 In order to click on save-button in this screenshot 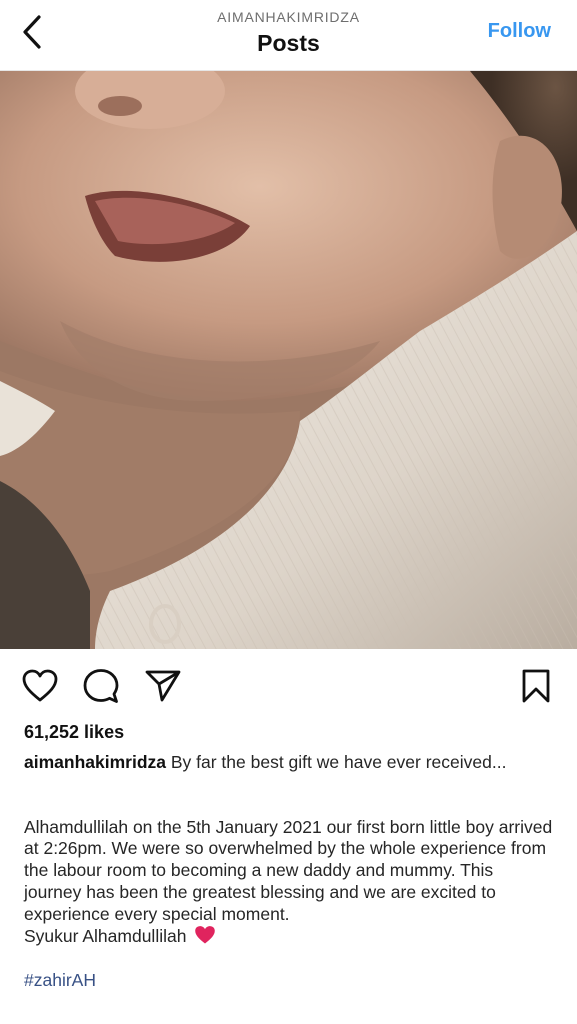, I will do `click(536, 686)`.